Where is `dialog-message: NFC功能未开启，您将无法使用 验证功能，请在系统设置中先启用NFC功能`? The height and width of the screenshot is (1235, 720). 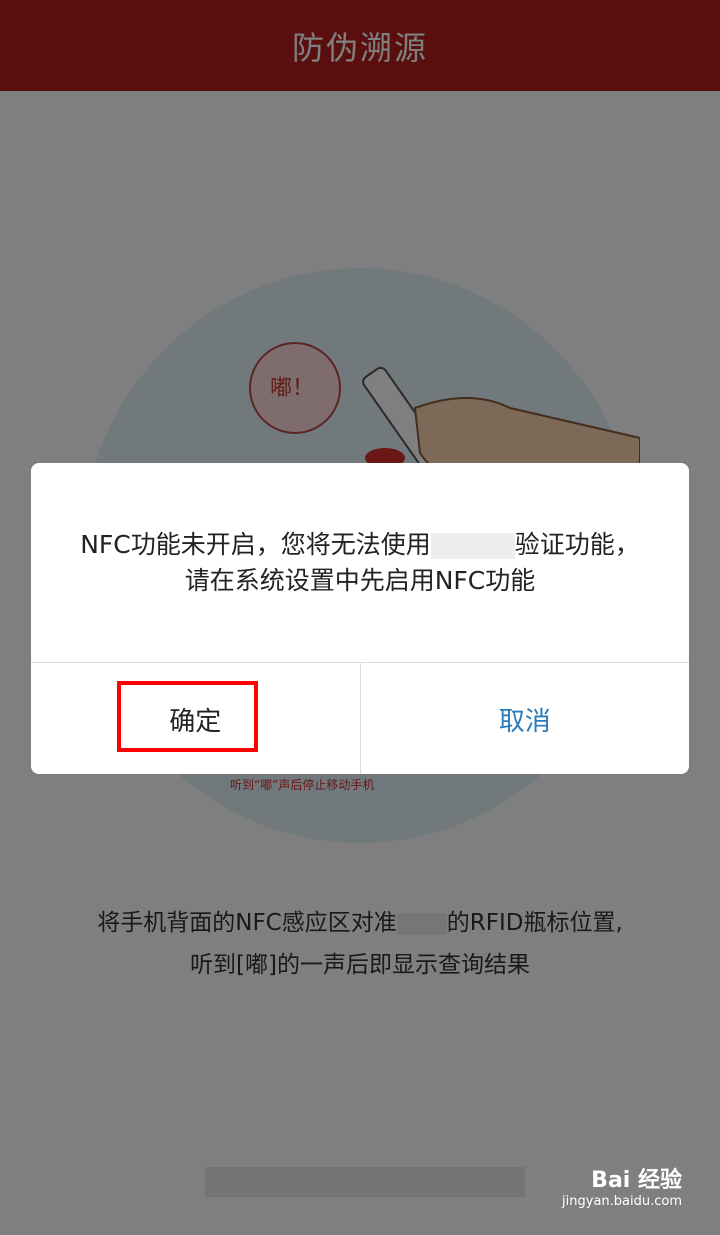
dialog-message: NFC功能未开启，您将无法使用 验证功能，请在系统设置中先启用NFC功能 is located at coordinates (360, 562).